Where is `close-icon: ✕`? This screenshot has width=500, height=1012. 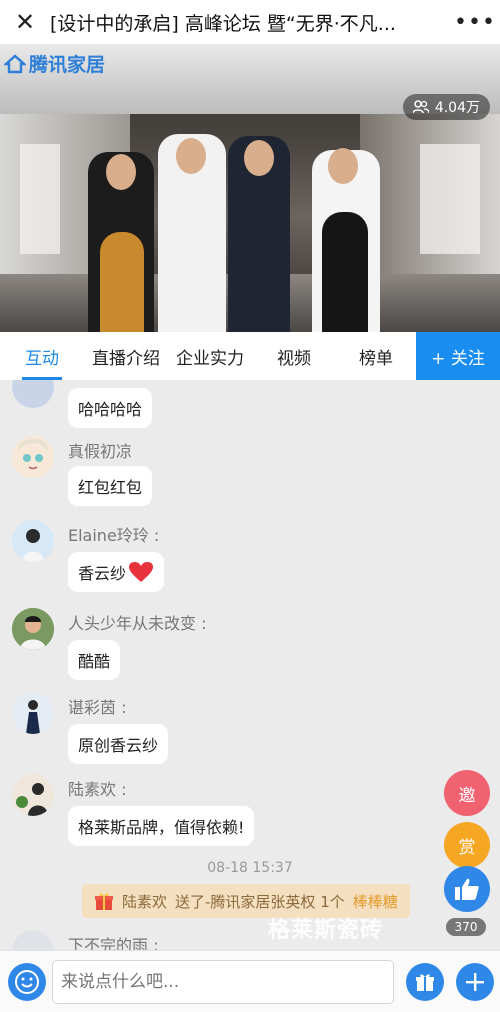
close-icon: ✕ is located at coordinates (25, 22).